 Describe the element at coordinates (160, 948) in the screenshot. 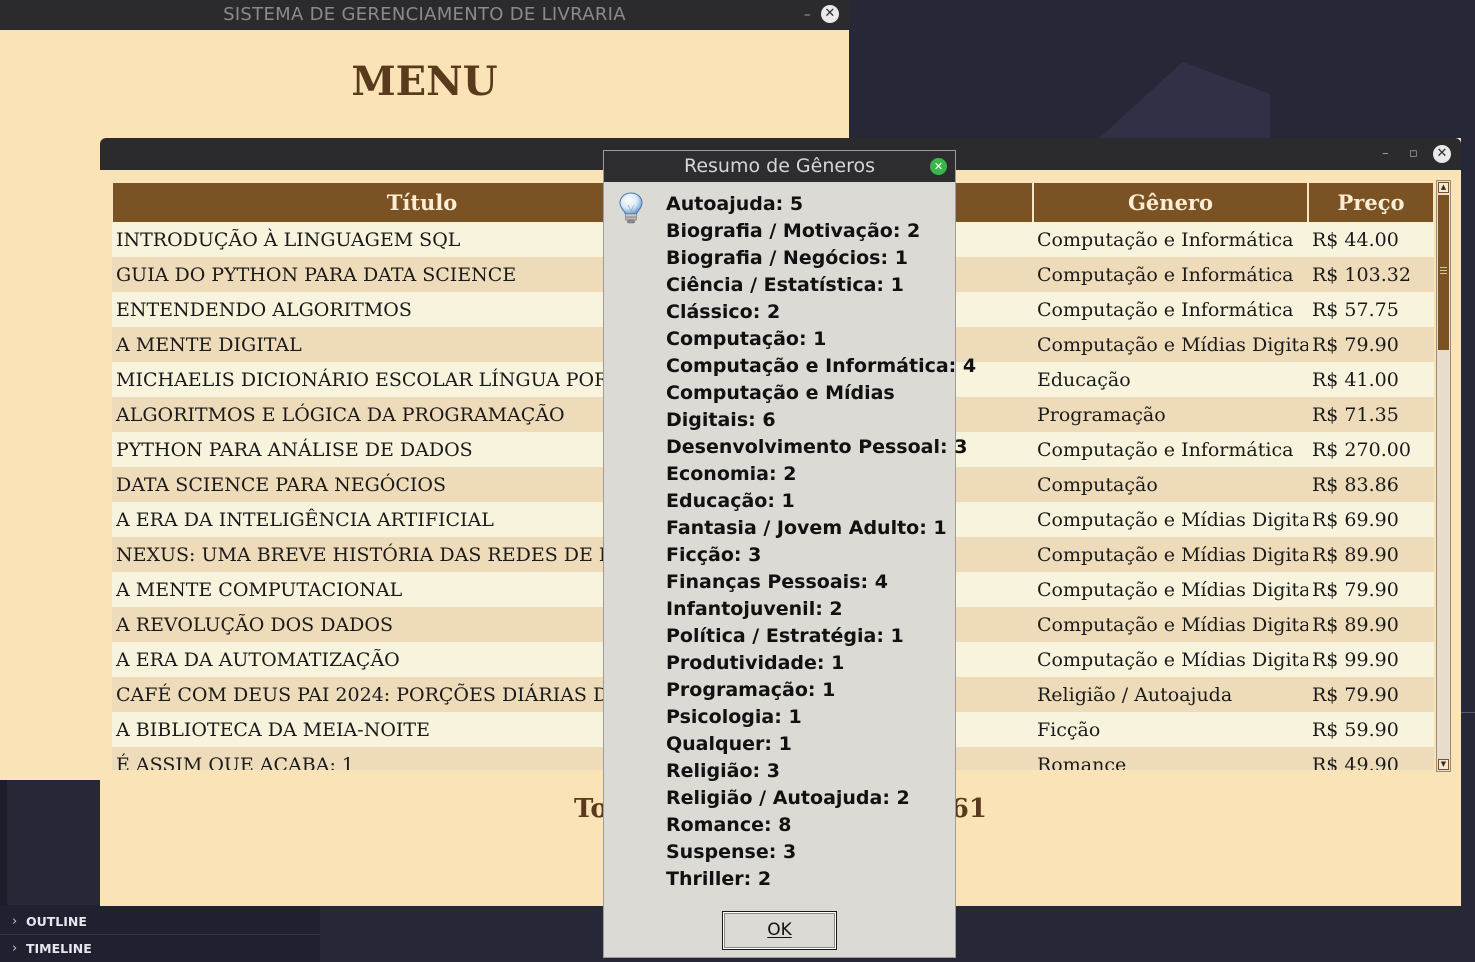

I see `timeline-section-header: › TIMELINE` at that location.